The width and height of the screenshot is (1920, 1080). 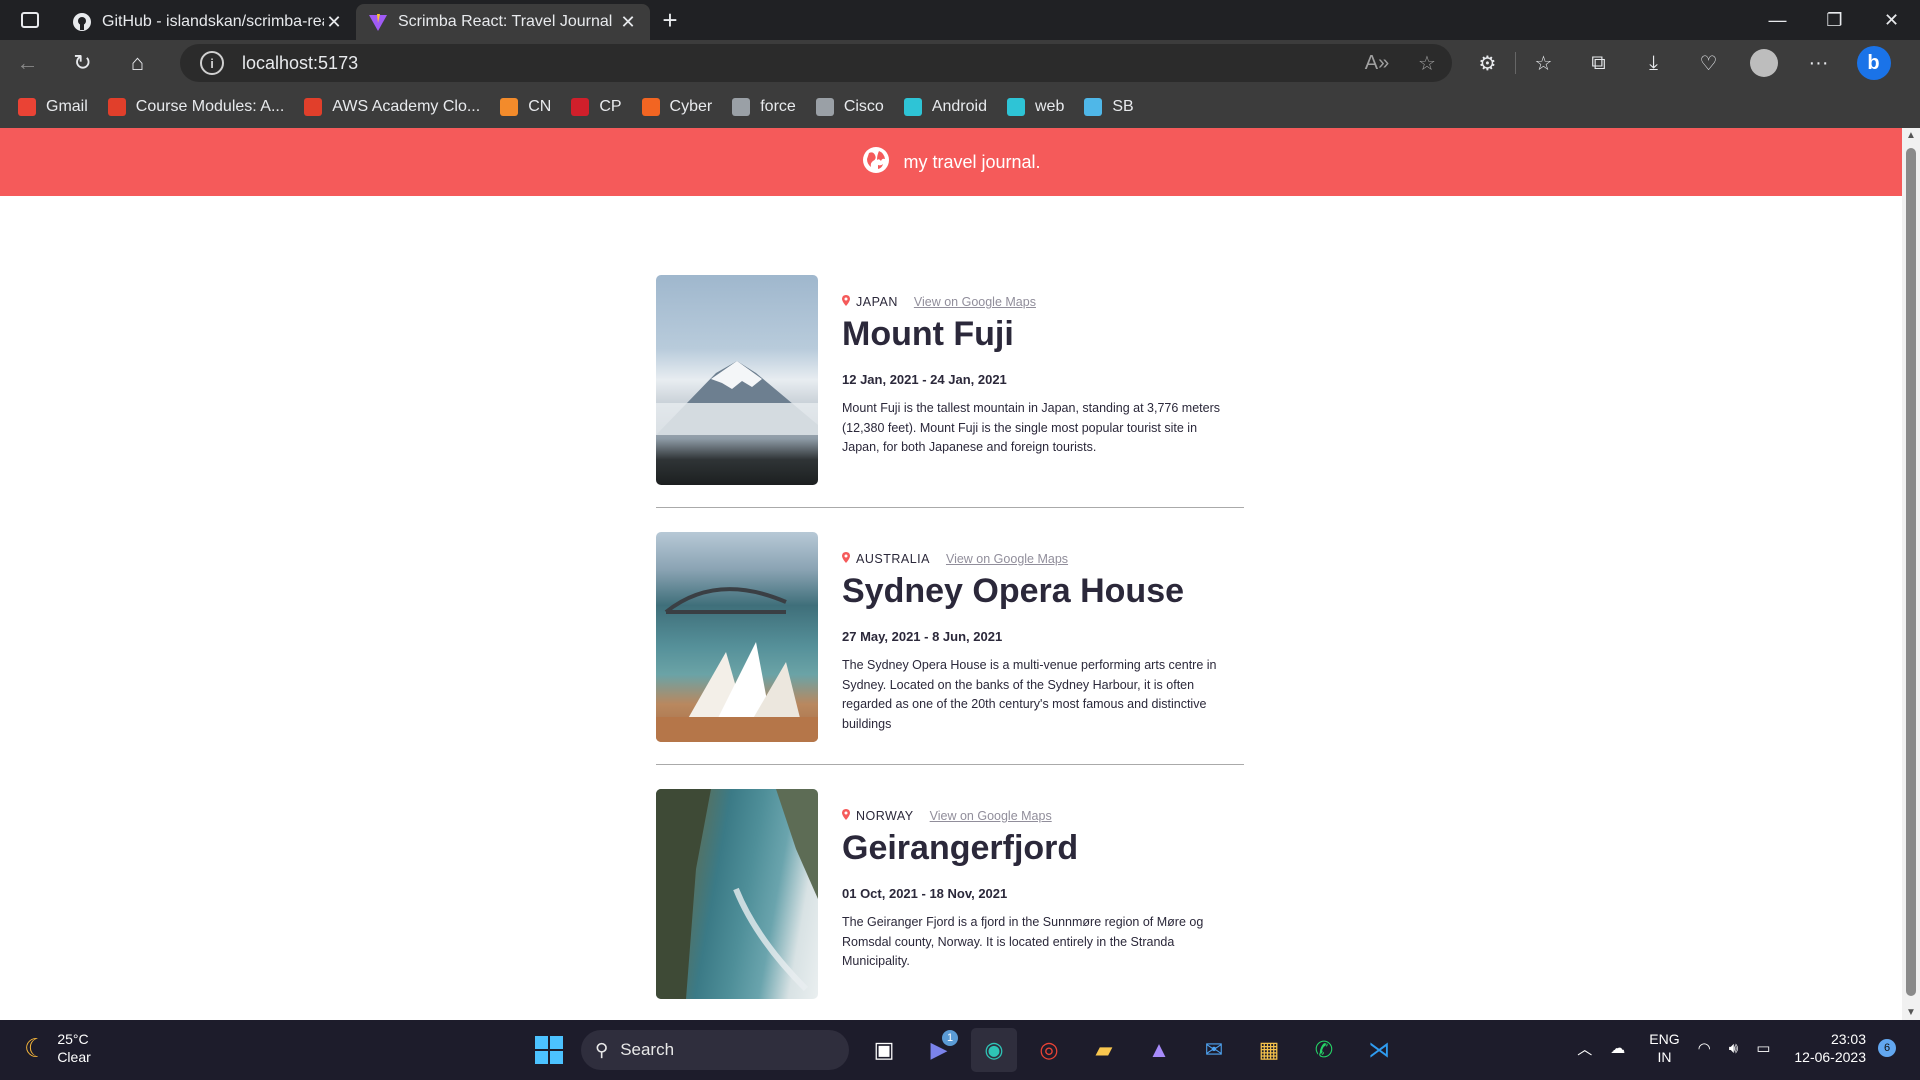 I want to click on entry-title: Geirangerfjord, so click(x=960, y=848).